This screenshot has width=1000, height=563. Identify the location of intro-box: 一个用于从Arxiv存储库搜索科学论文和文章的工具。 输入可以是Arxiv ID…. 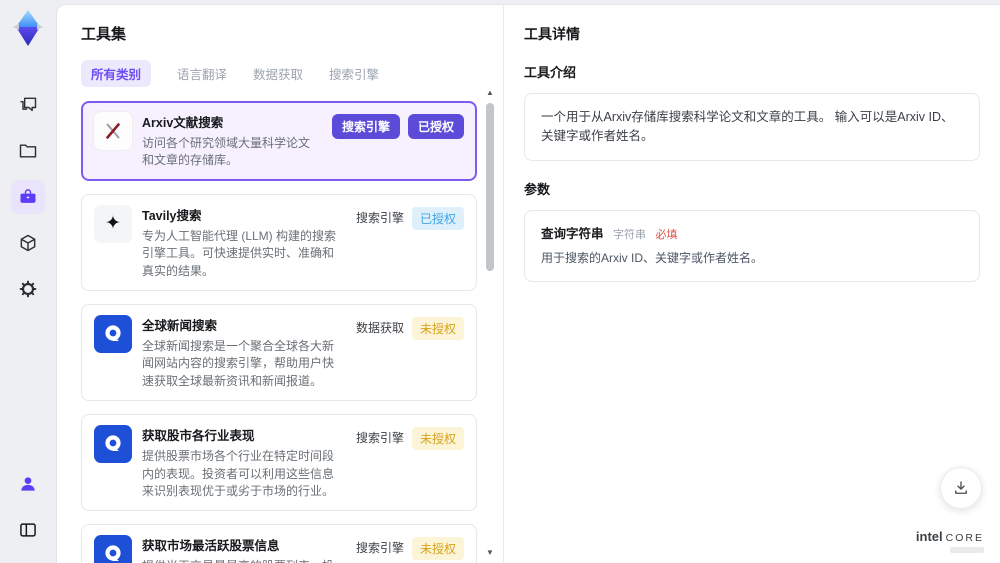
(752, 127).